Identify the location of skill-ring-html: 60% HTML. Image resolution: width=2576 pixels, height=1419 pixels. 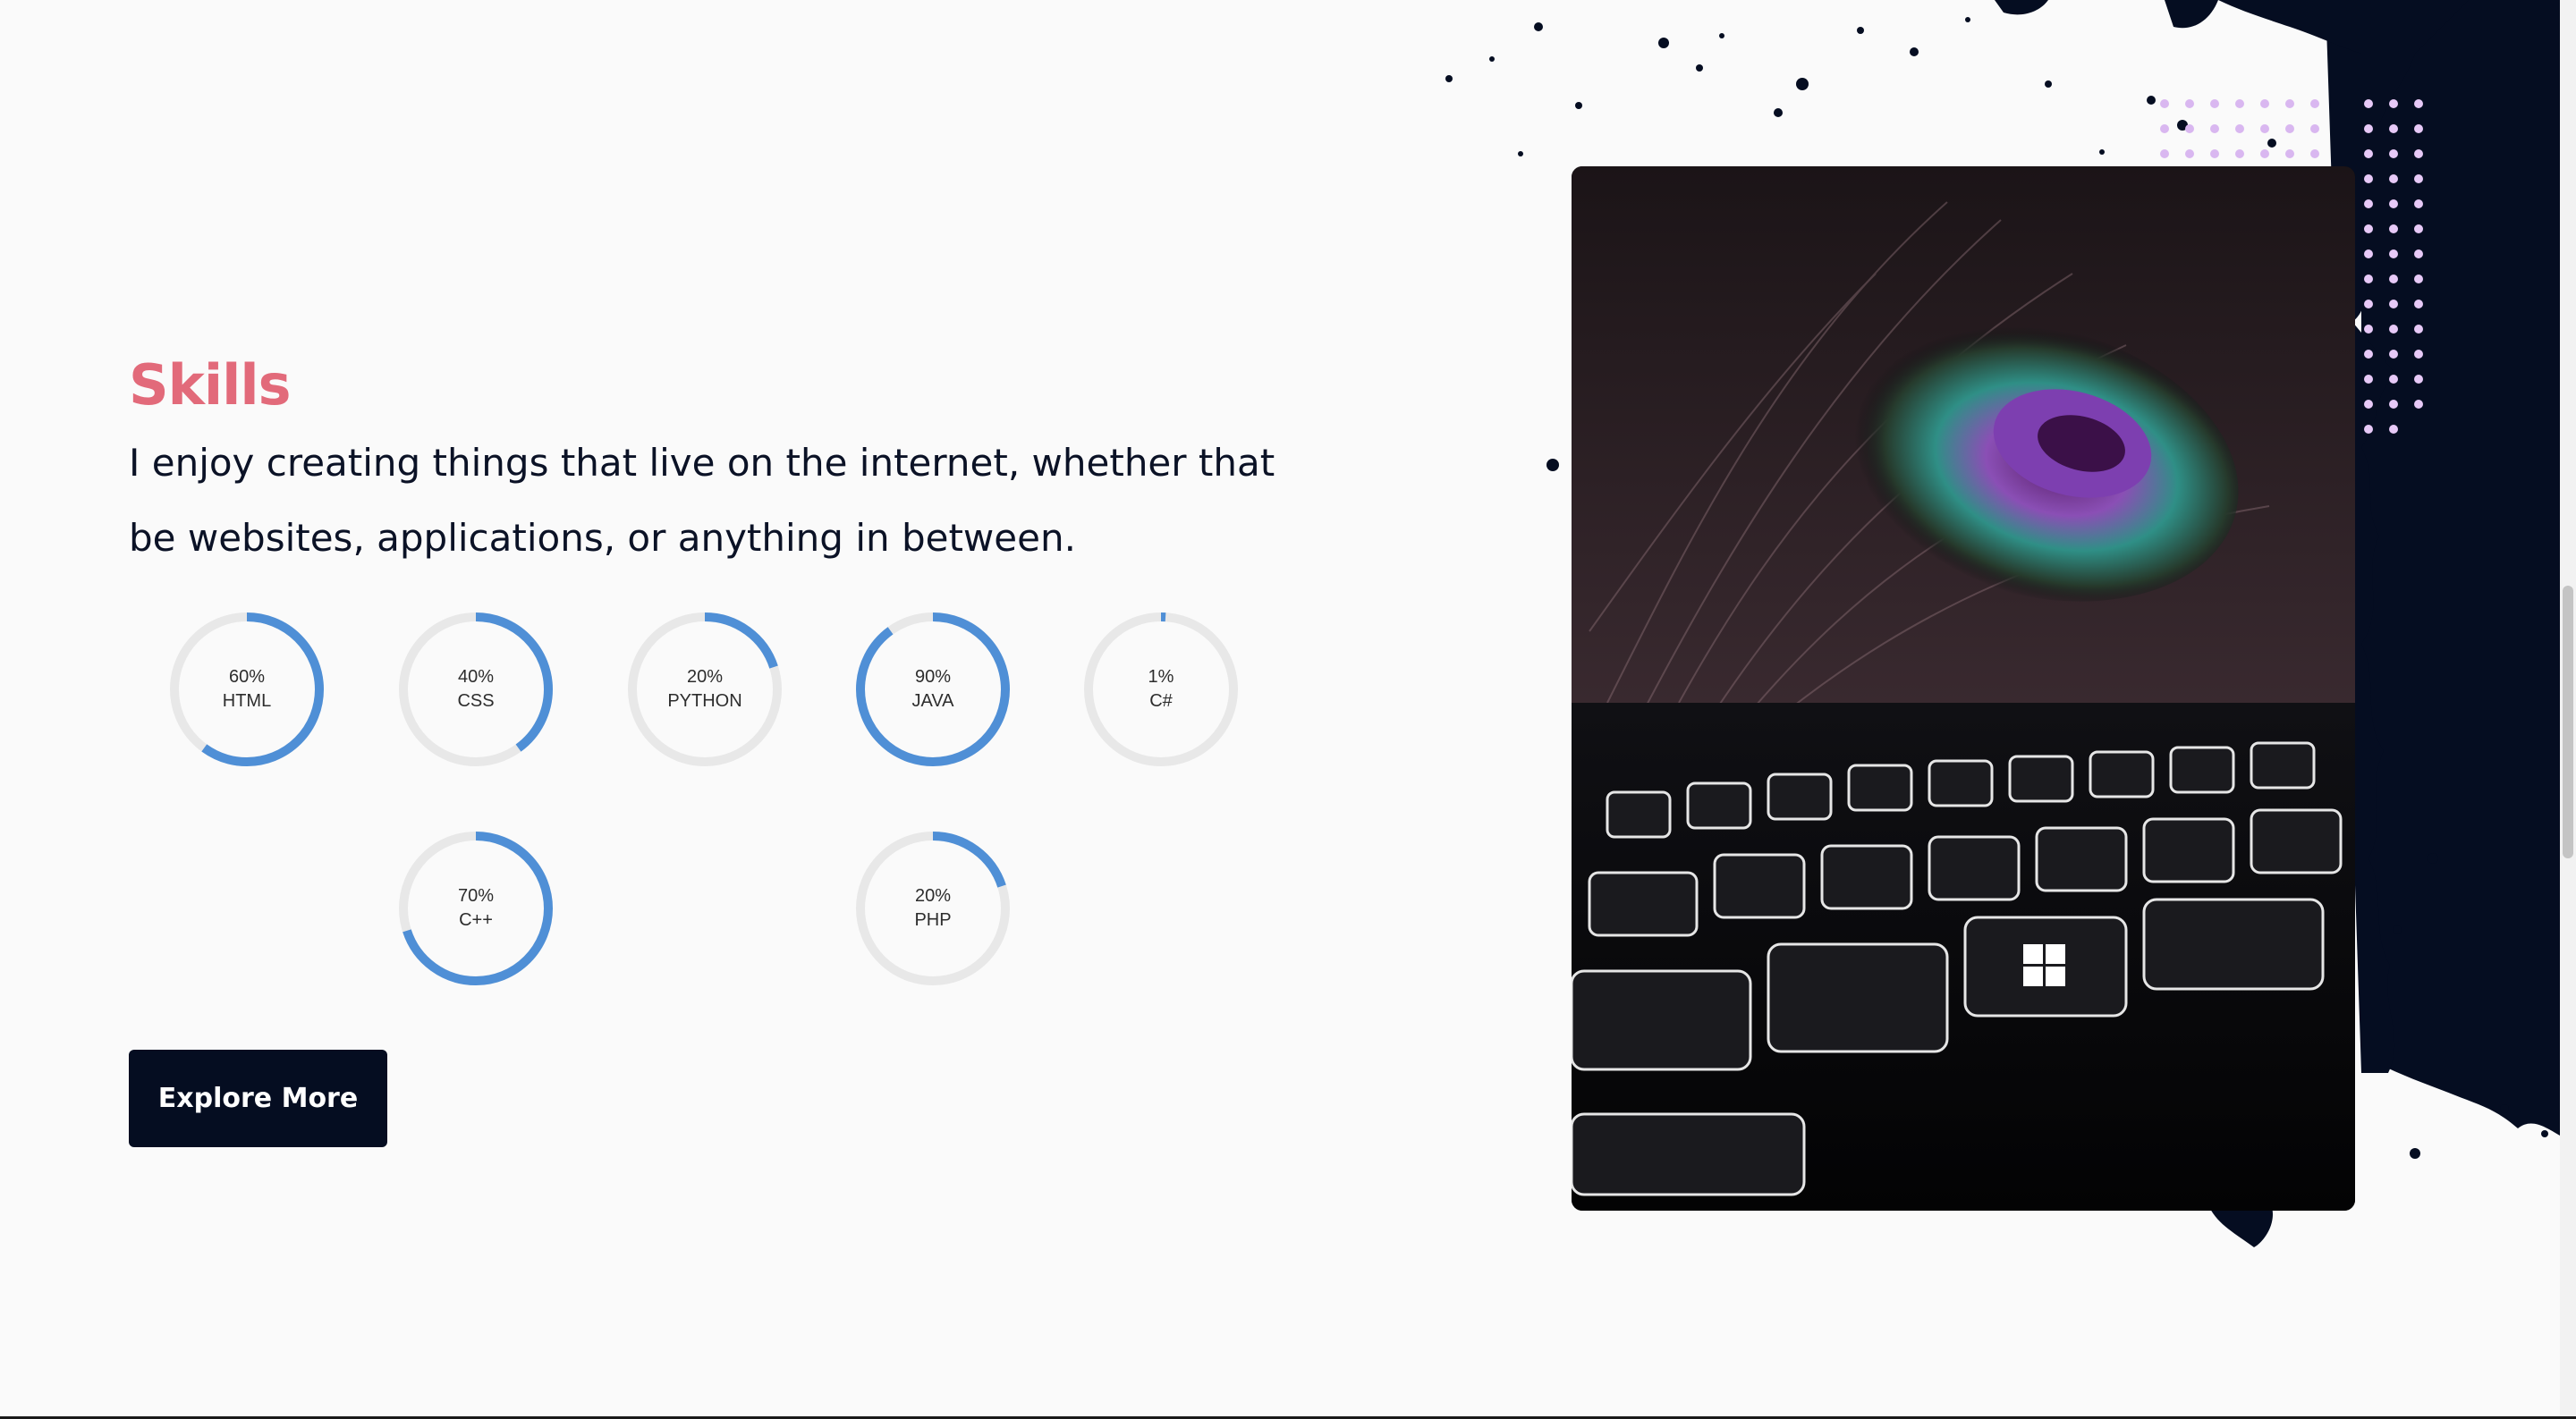
(247, 689).